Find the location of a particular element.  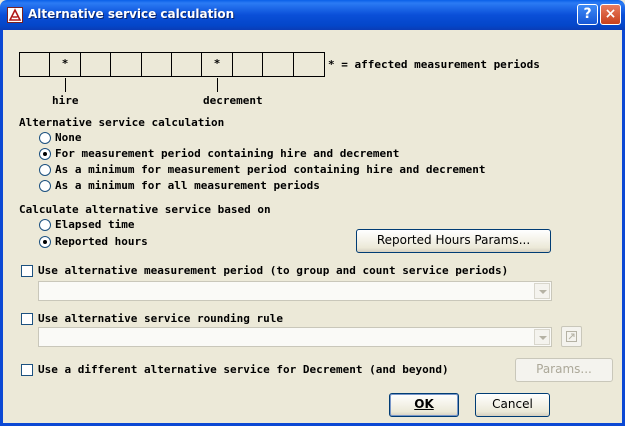

window-title: Alternative service calculation is located at coordinates (131, 14).